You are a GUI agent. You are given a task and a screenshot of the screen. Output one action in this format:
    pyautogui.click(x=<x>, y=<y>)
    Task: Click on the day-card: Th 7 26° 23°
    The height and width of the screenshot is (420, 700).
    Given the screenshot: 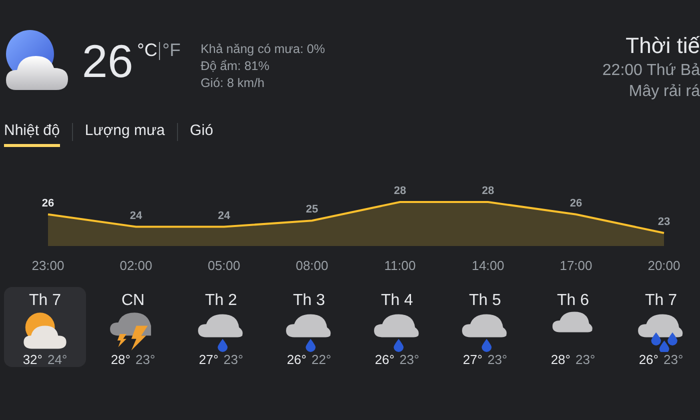 What is the action you would take?
    pyautogui.click(x=660, y=327)
    